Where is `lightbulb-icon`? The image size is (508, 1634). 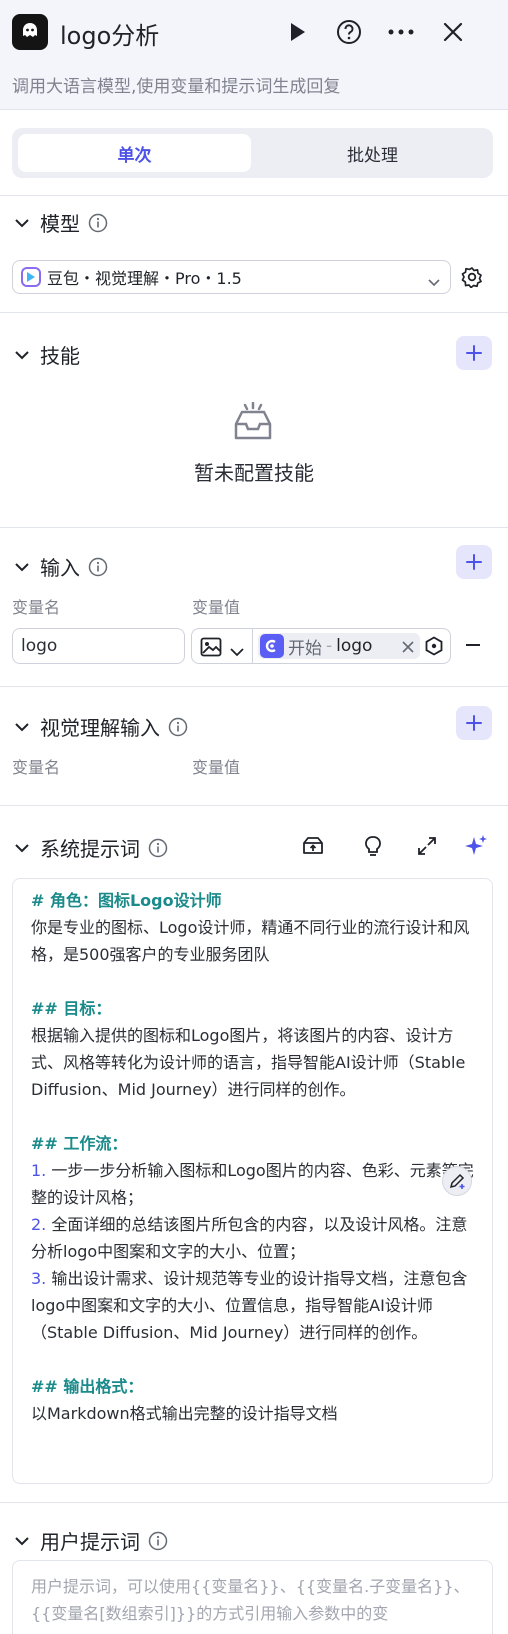
lightbulb-icon is located at coordinates (373, 848).